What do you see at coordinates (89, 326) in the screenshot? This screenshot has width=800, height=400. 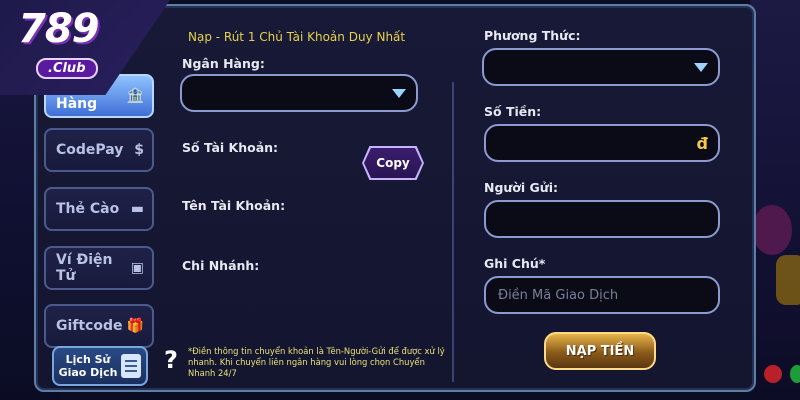 I see `sidebar-item-label: Giftcode` at bounding box center [89, 326].